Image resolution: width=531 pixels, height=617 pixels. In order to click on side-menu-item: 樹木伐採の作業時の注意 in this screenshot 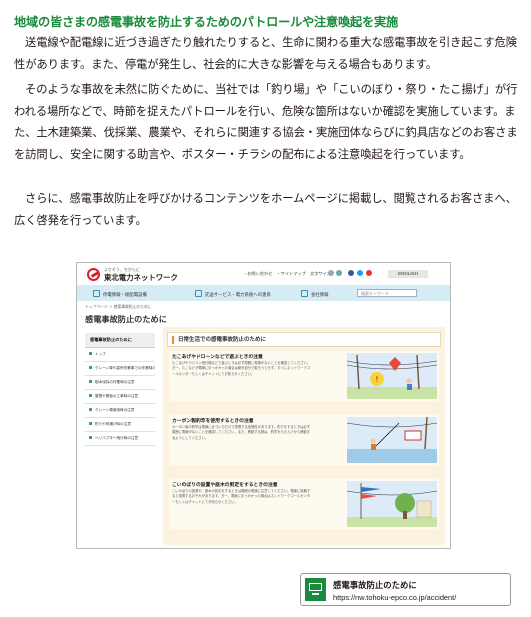, I will do `click(120, 383)`.